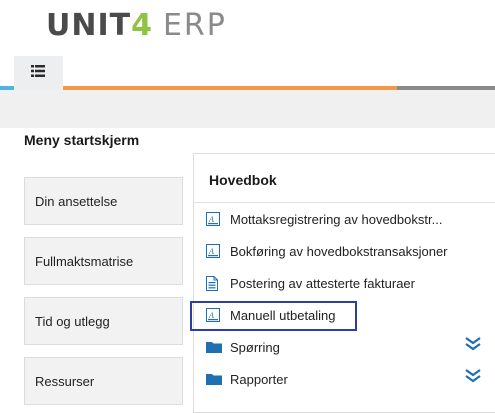  Describe the element at coordinates (89, 25) in the screenshot. I see `logo-brand: UNIT` at that location.